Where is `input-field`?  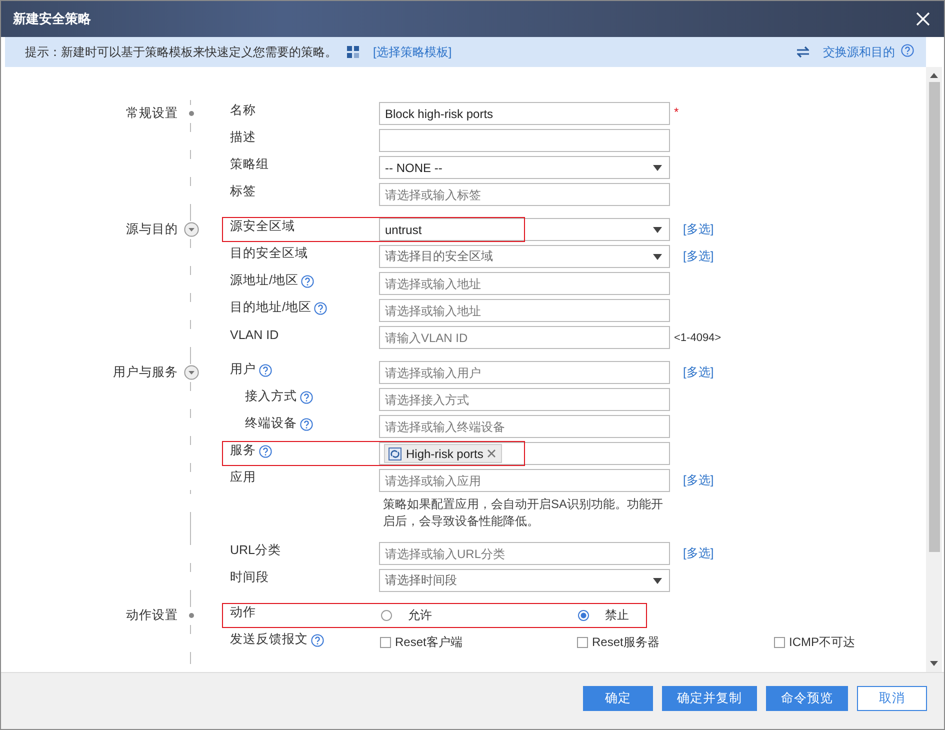 input-field is located at coordinates (524, 140).